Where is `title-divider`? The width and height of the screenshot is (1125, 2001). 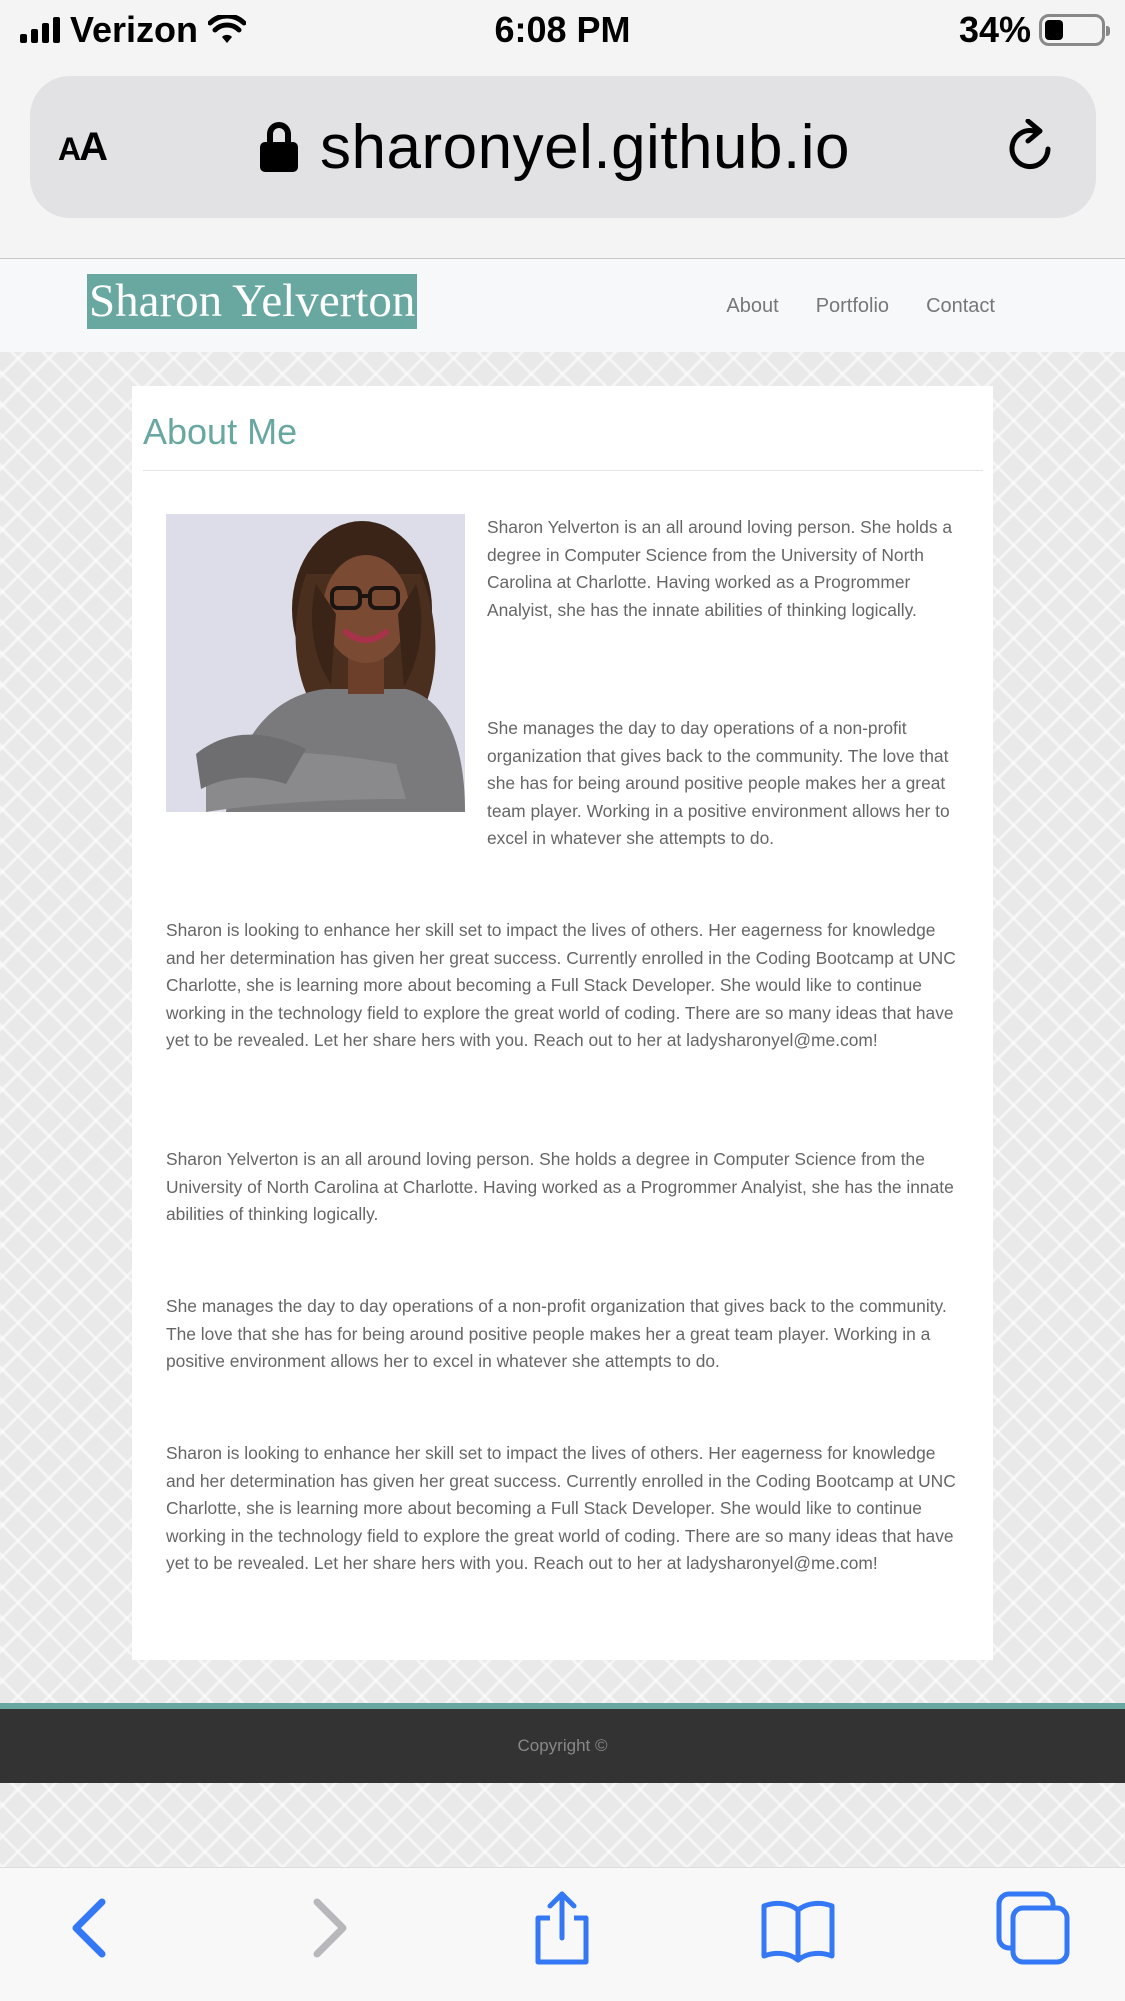
title-divider is located at coordinates (563, 470).